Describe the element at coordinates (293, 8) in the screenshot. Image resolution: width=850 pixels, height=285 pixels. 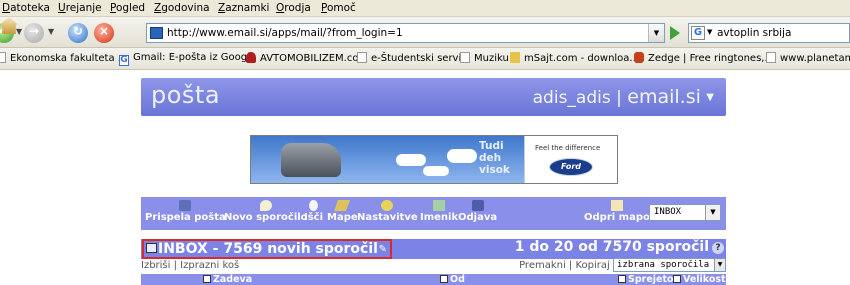
I see `menu-tools: Orodja` at that location.